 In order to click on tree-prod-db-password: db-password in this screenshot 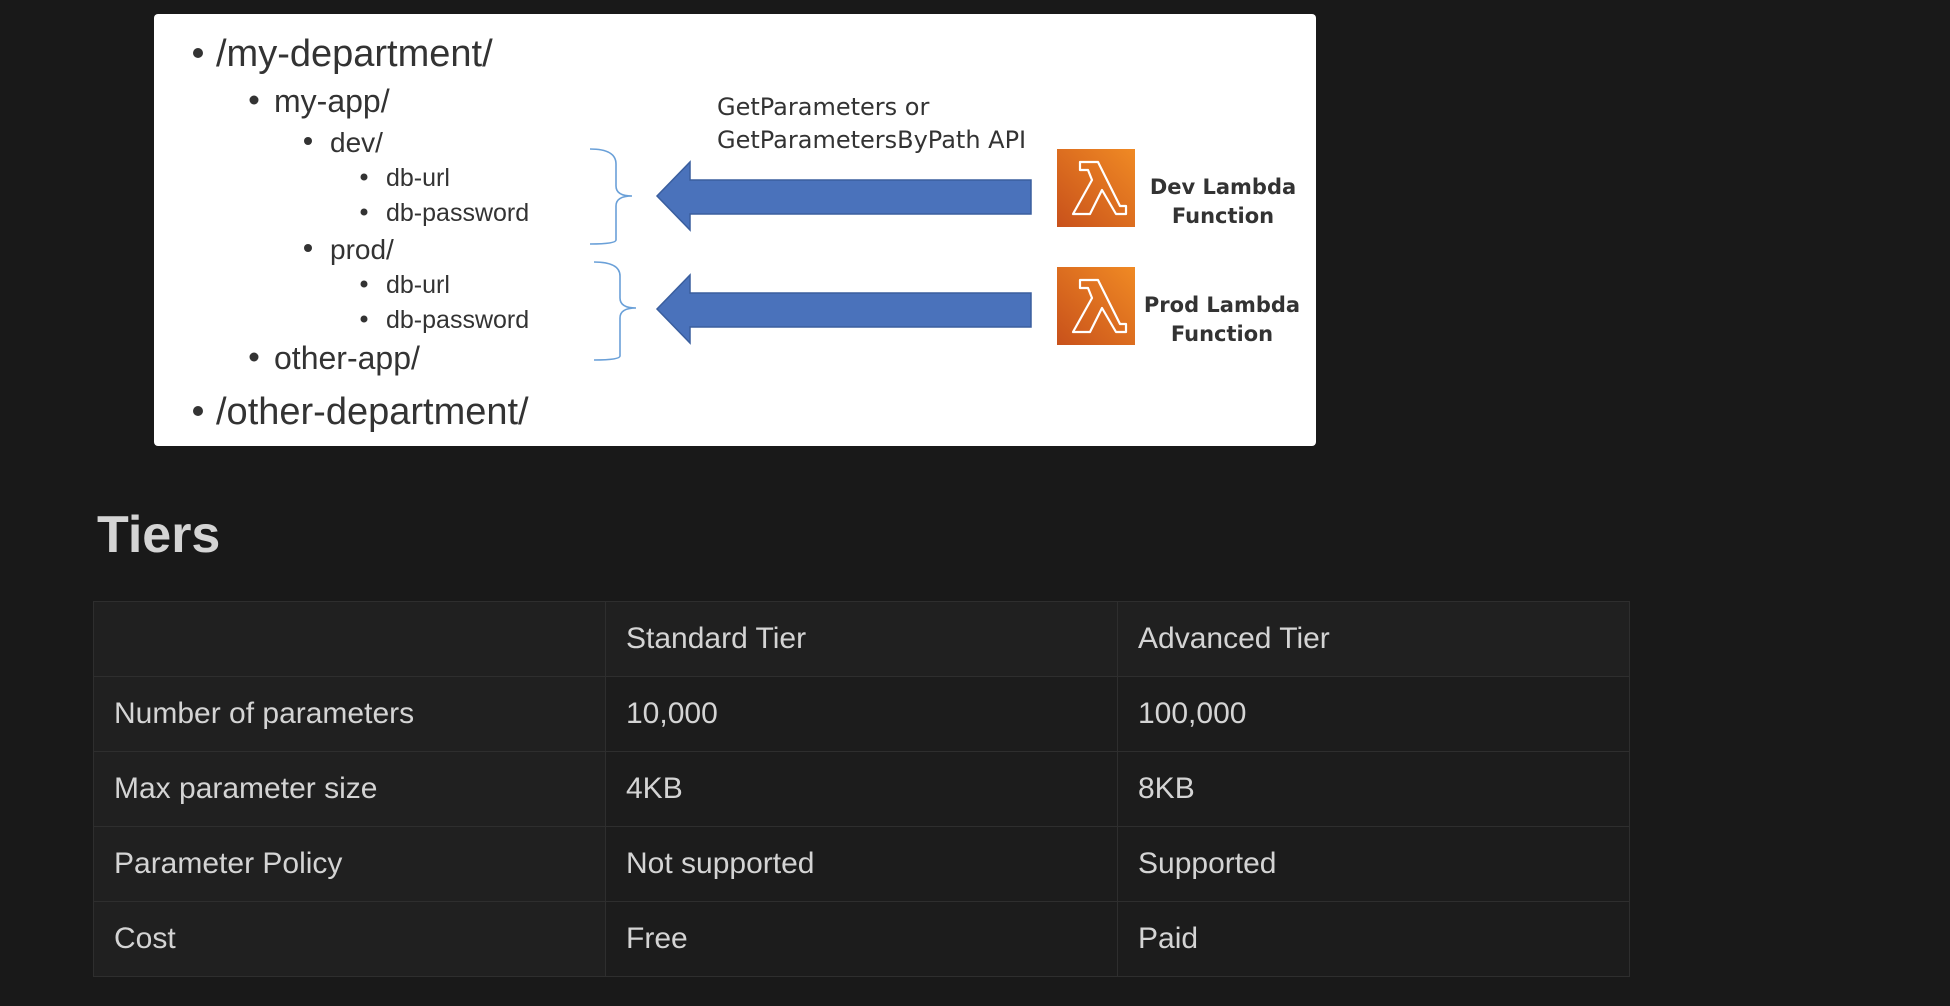, I will do `click(457, 320)`.